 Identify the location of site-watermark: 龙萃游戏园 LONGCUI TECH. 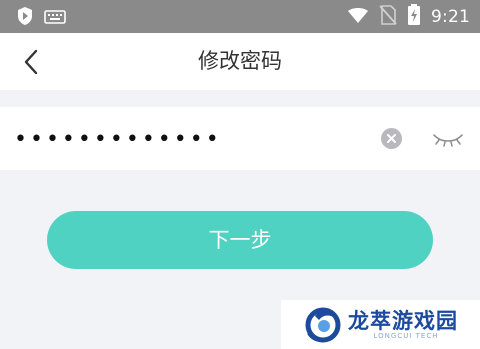
(380, 324).